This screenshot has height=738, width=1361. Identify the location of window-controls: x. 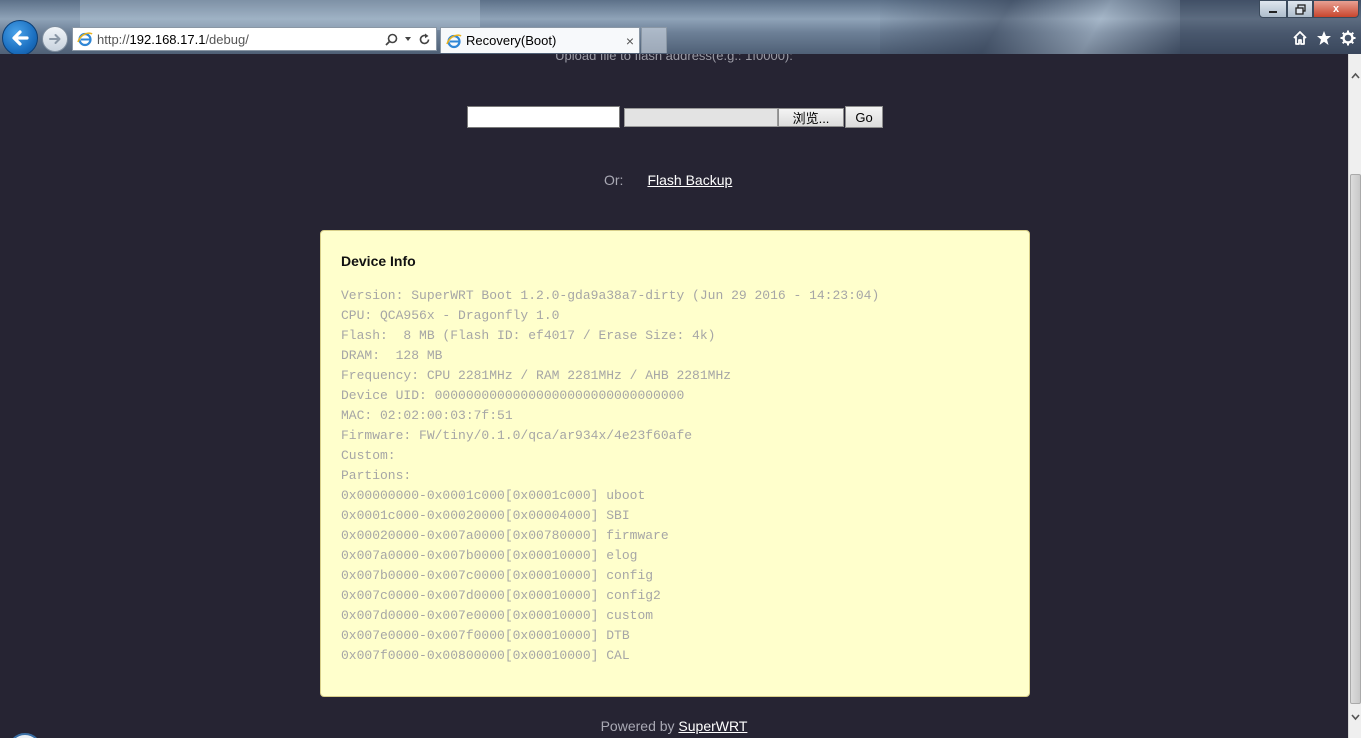
(1309, 9).